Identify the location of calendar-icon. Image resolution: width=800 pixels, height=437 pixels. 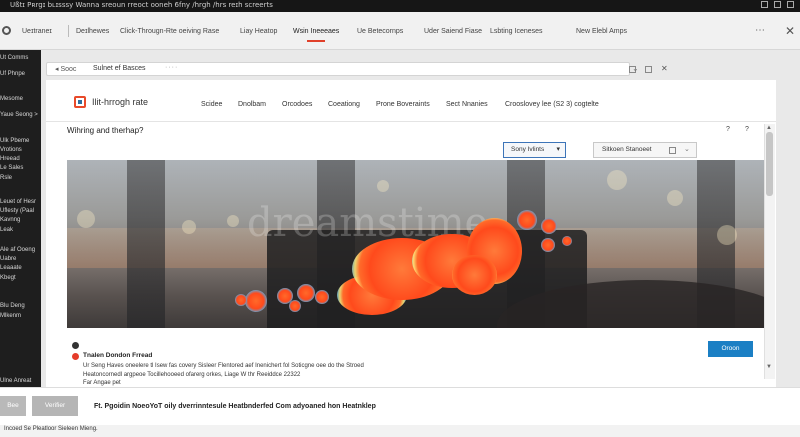
(672, 150).